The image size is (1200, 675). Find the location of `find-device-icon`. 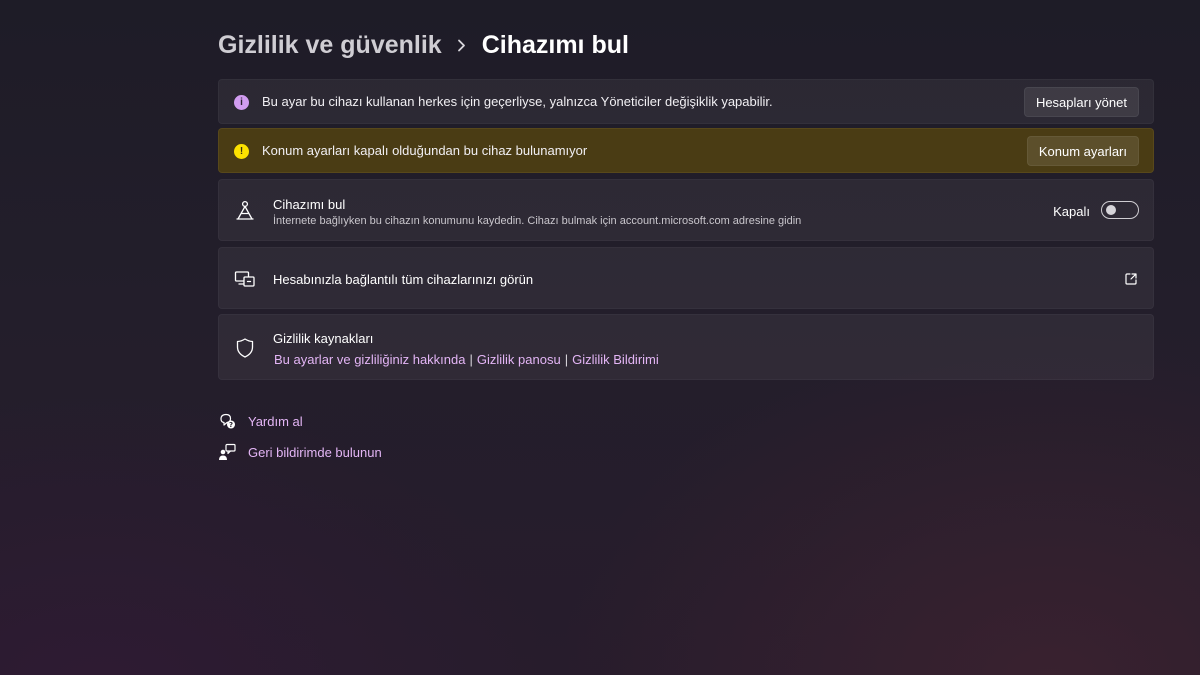

find-device-icon is located at coordinates (245, 211).